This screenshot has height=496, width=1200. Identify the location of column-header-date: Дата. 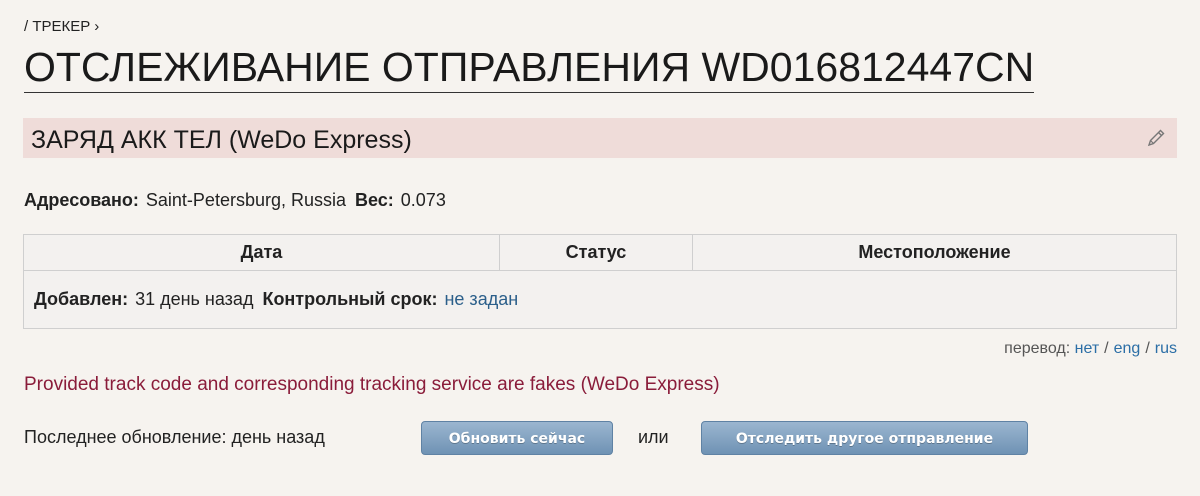
(262, 252).